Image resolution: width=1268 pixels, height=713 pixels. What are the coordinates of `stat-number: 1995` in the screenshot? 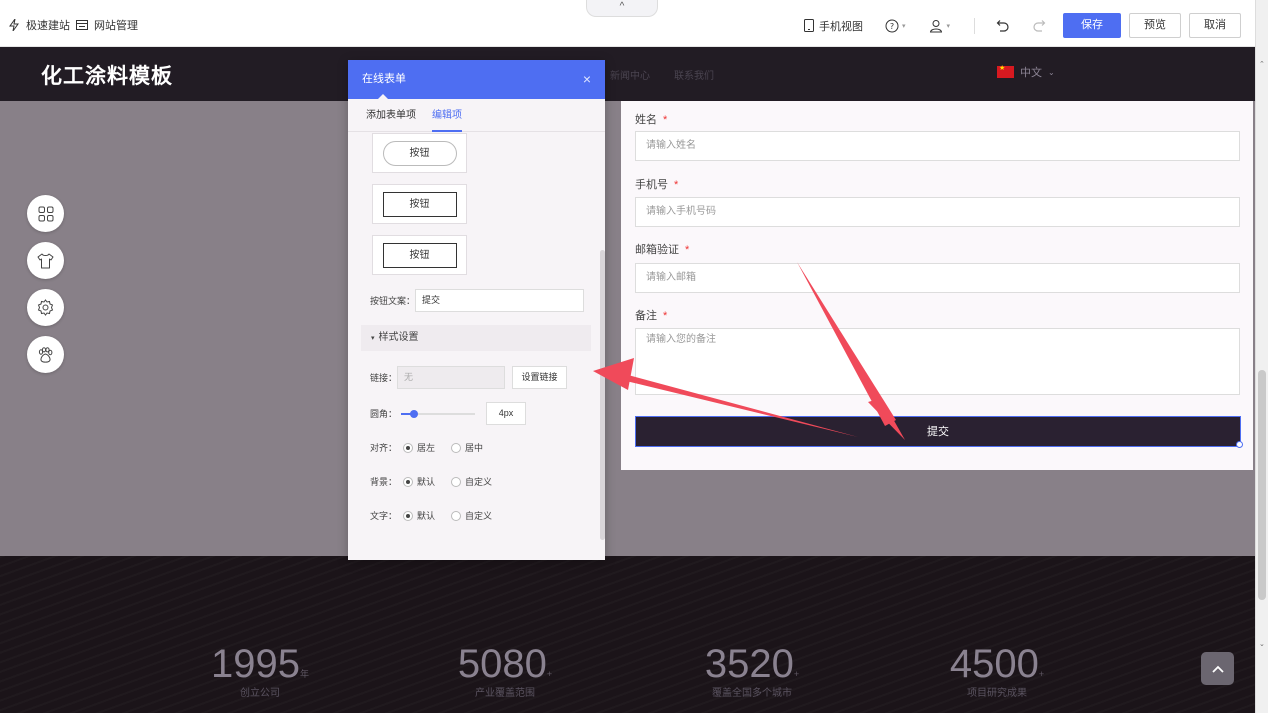 It's located at (255, 664).